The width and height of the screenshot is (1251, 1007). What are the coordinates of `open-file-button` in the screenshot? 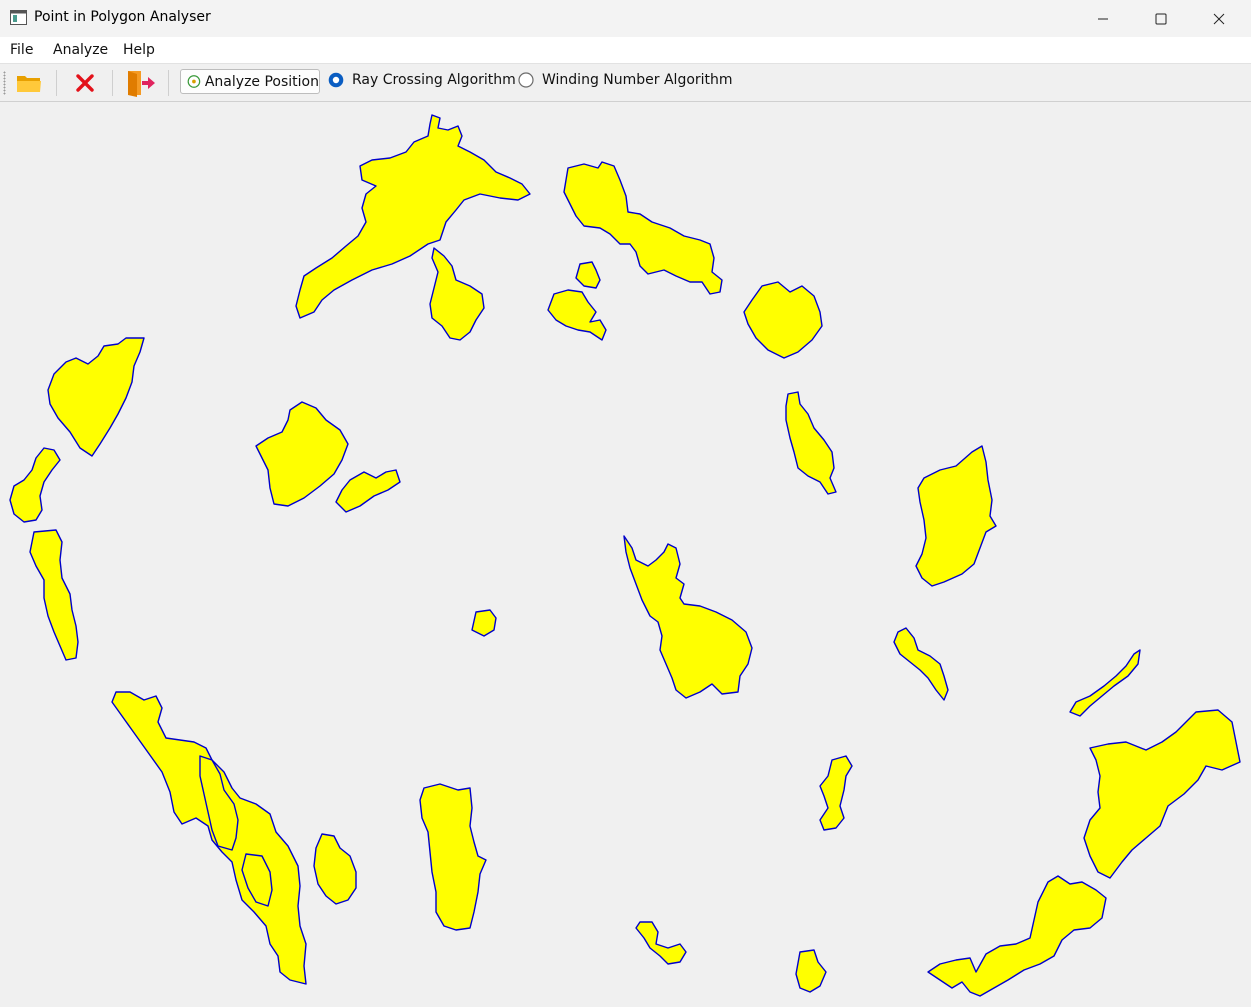 It's located at (29, 83).